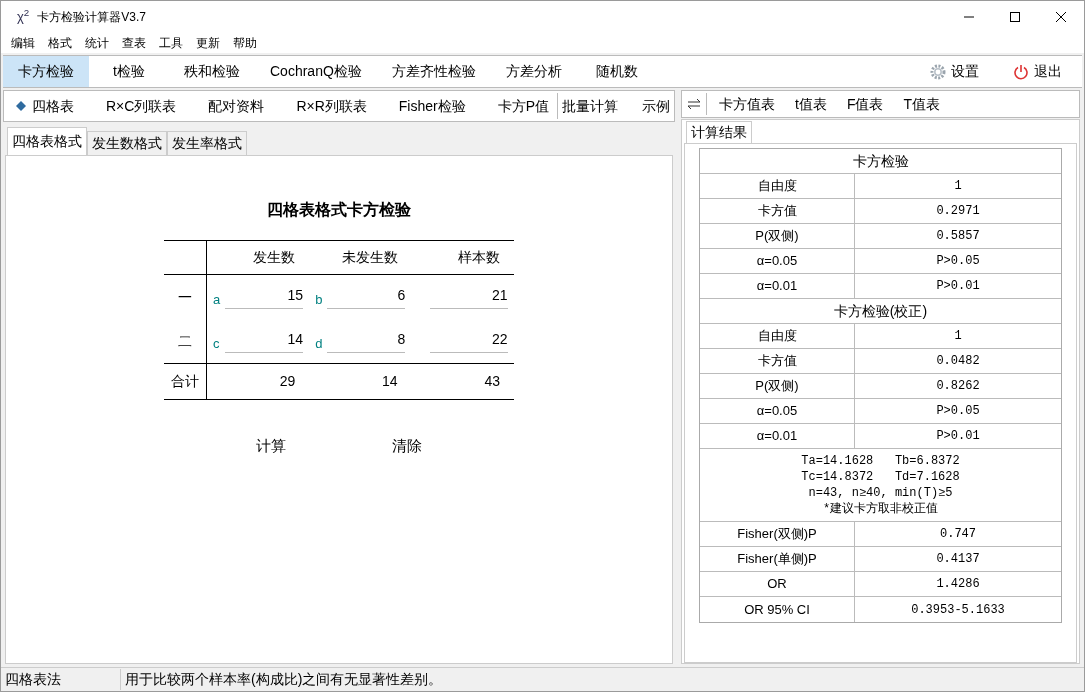 This screenshot has height=692, width=1085. What do you see at coordinates (954, 71) in the screenshot?
I see `settings-button: 设置` at bounding box center [954, 71].